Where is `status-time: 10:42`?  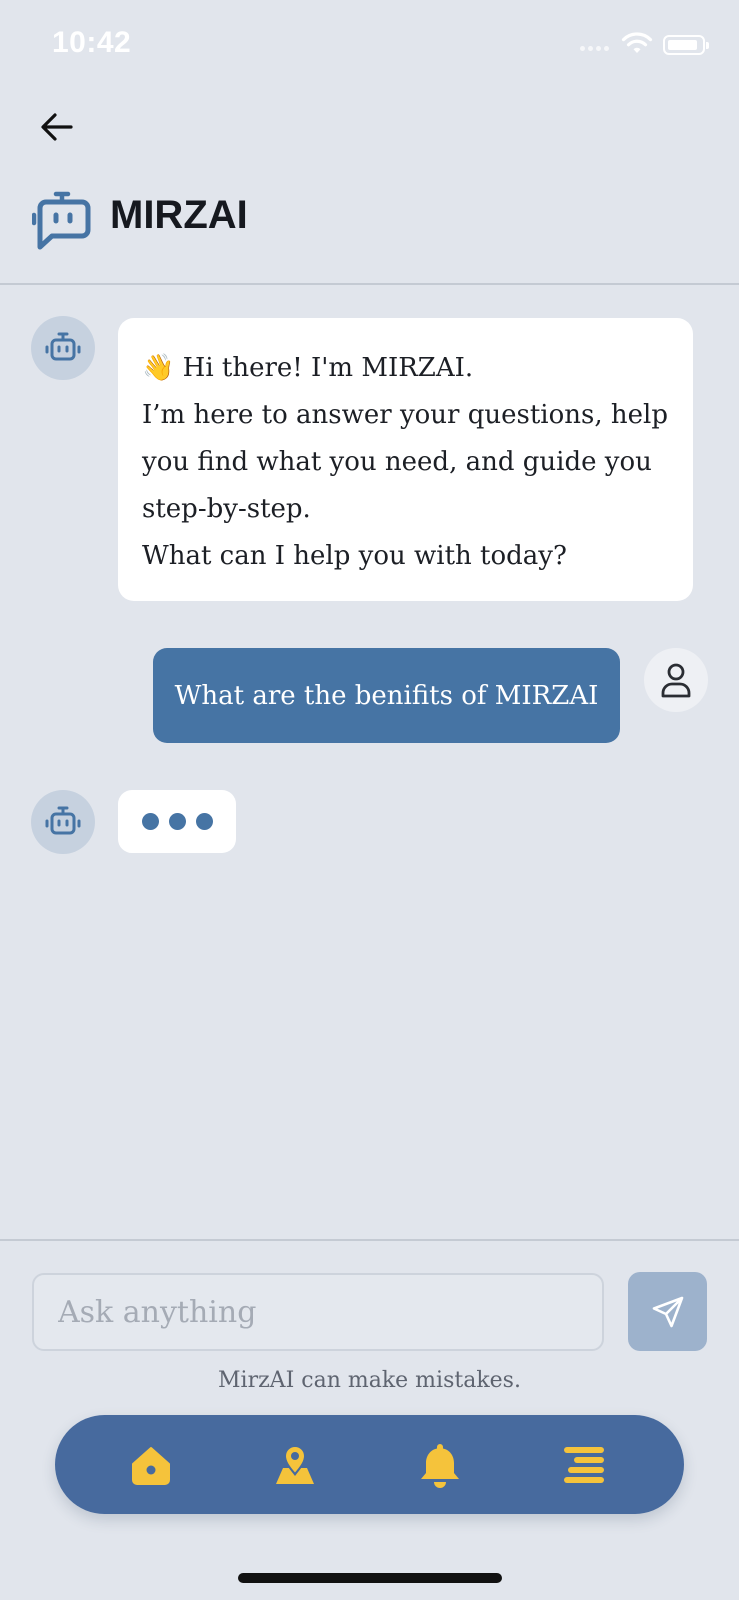
status-time: 10:42 is located at coordinates (92, 42).